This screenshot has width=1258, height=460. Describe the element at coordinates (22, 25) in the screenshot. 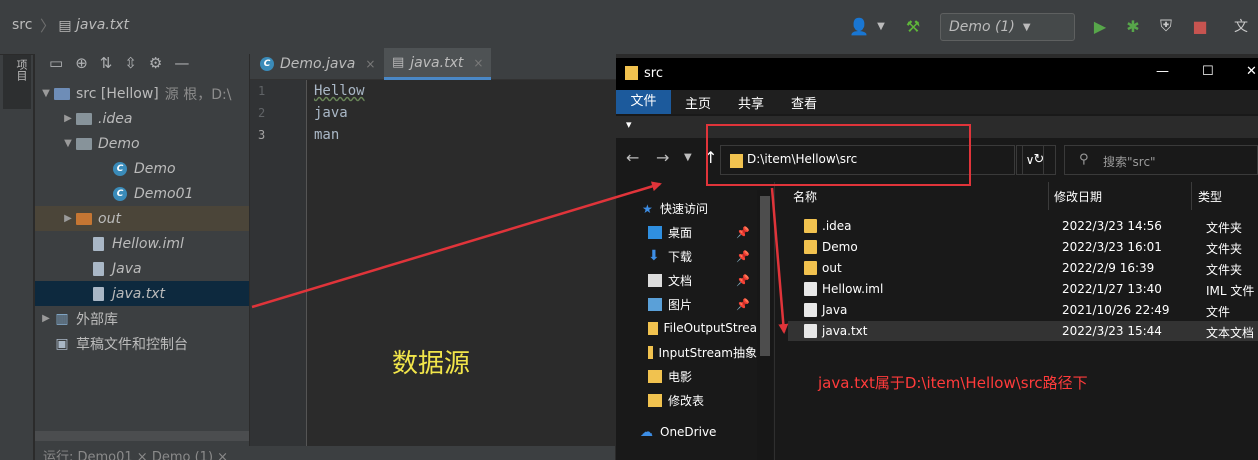

I see `breadcrumb-src: src` at that location.